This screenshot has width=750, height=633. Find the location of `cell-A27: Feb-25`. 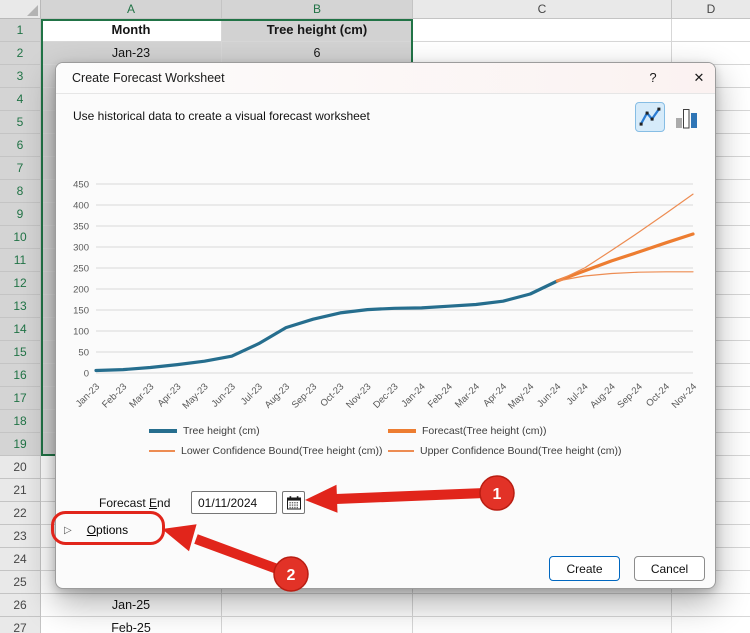

cell-A27: Feb-25 is located at coordinates (131, 625).